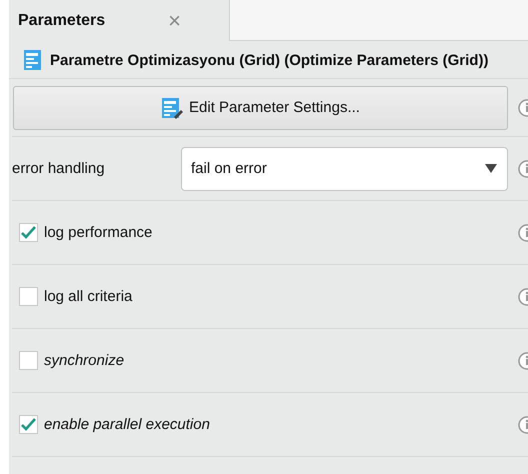 This screenshot has height=474, width=528. I want to click on dropdown-arrow-icon, so click(491, 168).